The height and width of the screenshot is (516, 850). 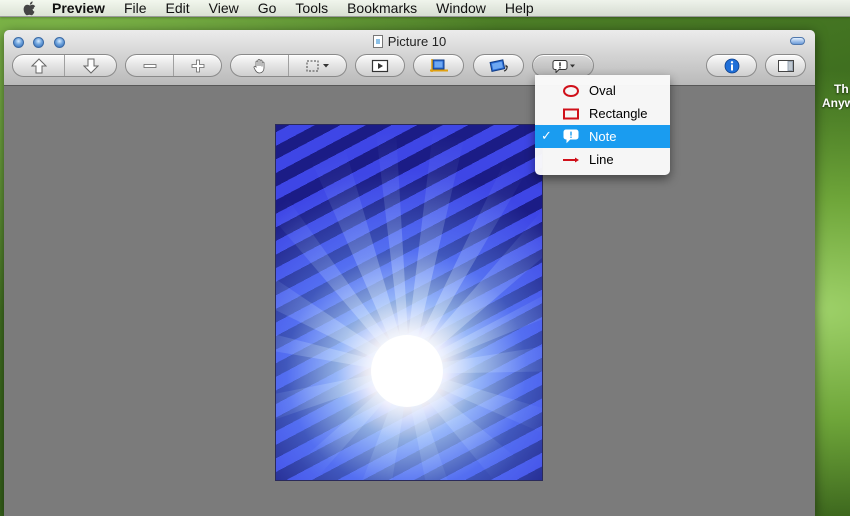 I want to click on previous-button, so click(x=38, y=65).